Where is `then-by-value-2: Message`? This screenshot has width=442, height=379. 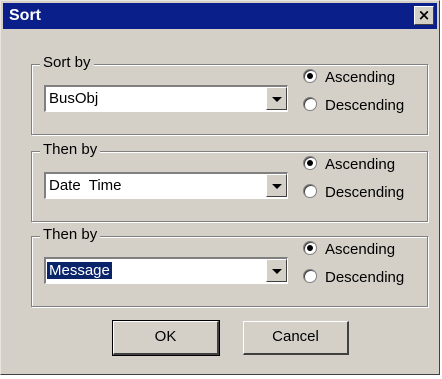
then-by-value-2: Message is located at coordinates (79, 270).